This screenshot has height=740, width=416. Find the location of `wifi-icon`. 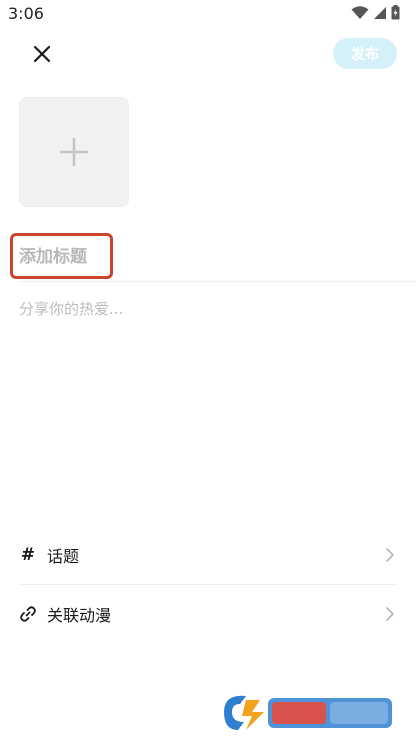

wifi-icon is located at coordinates (360, 12).